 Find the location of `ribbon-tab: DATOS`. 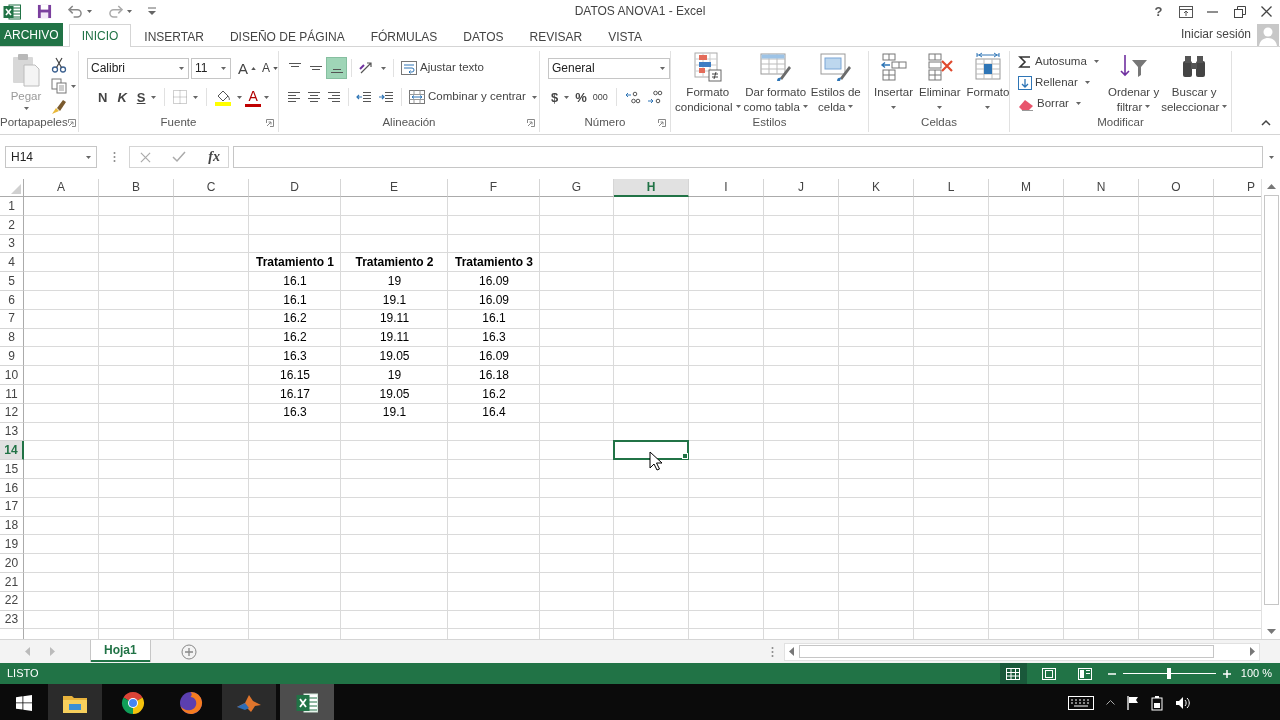

ribbon-tab: DATOS is located at coordinates (483, 36).